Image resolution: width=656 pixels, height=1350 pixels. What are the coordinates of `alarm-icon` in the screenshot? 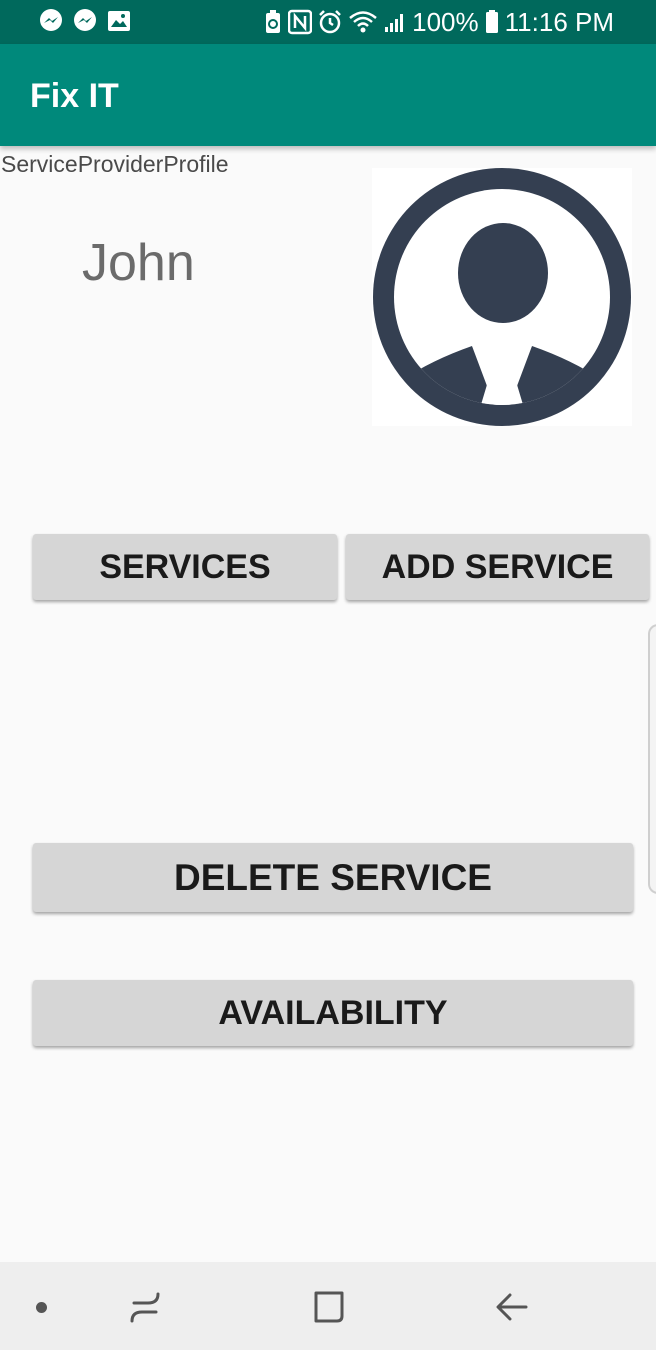 It's located at (330, 22).